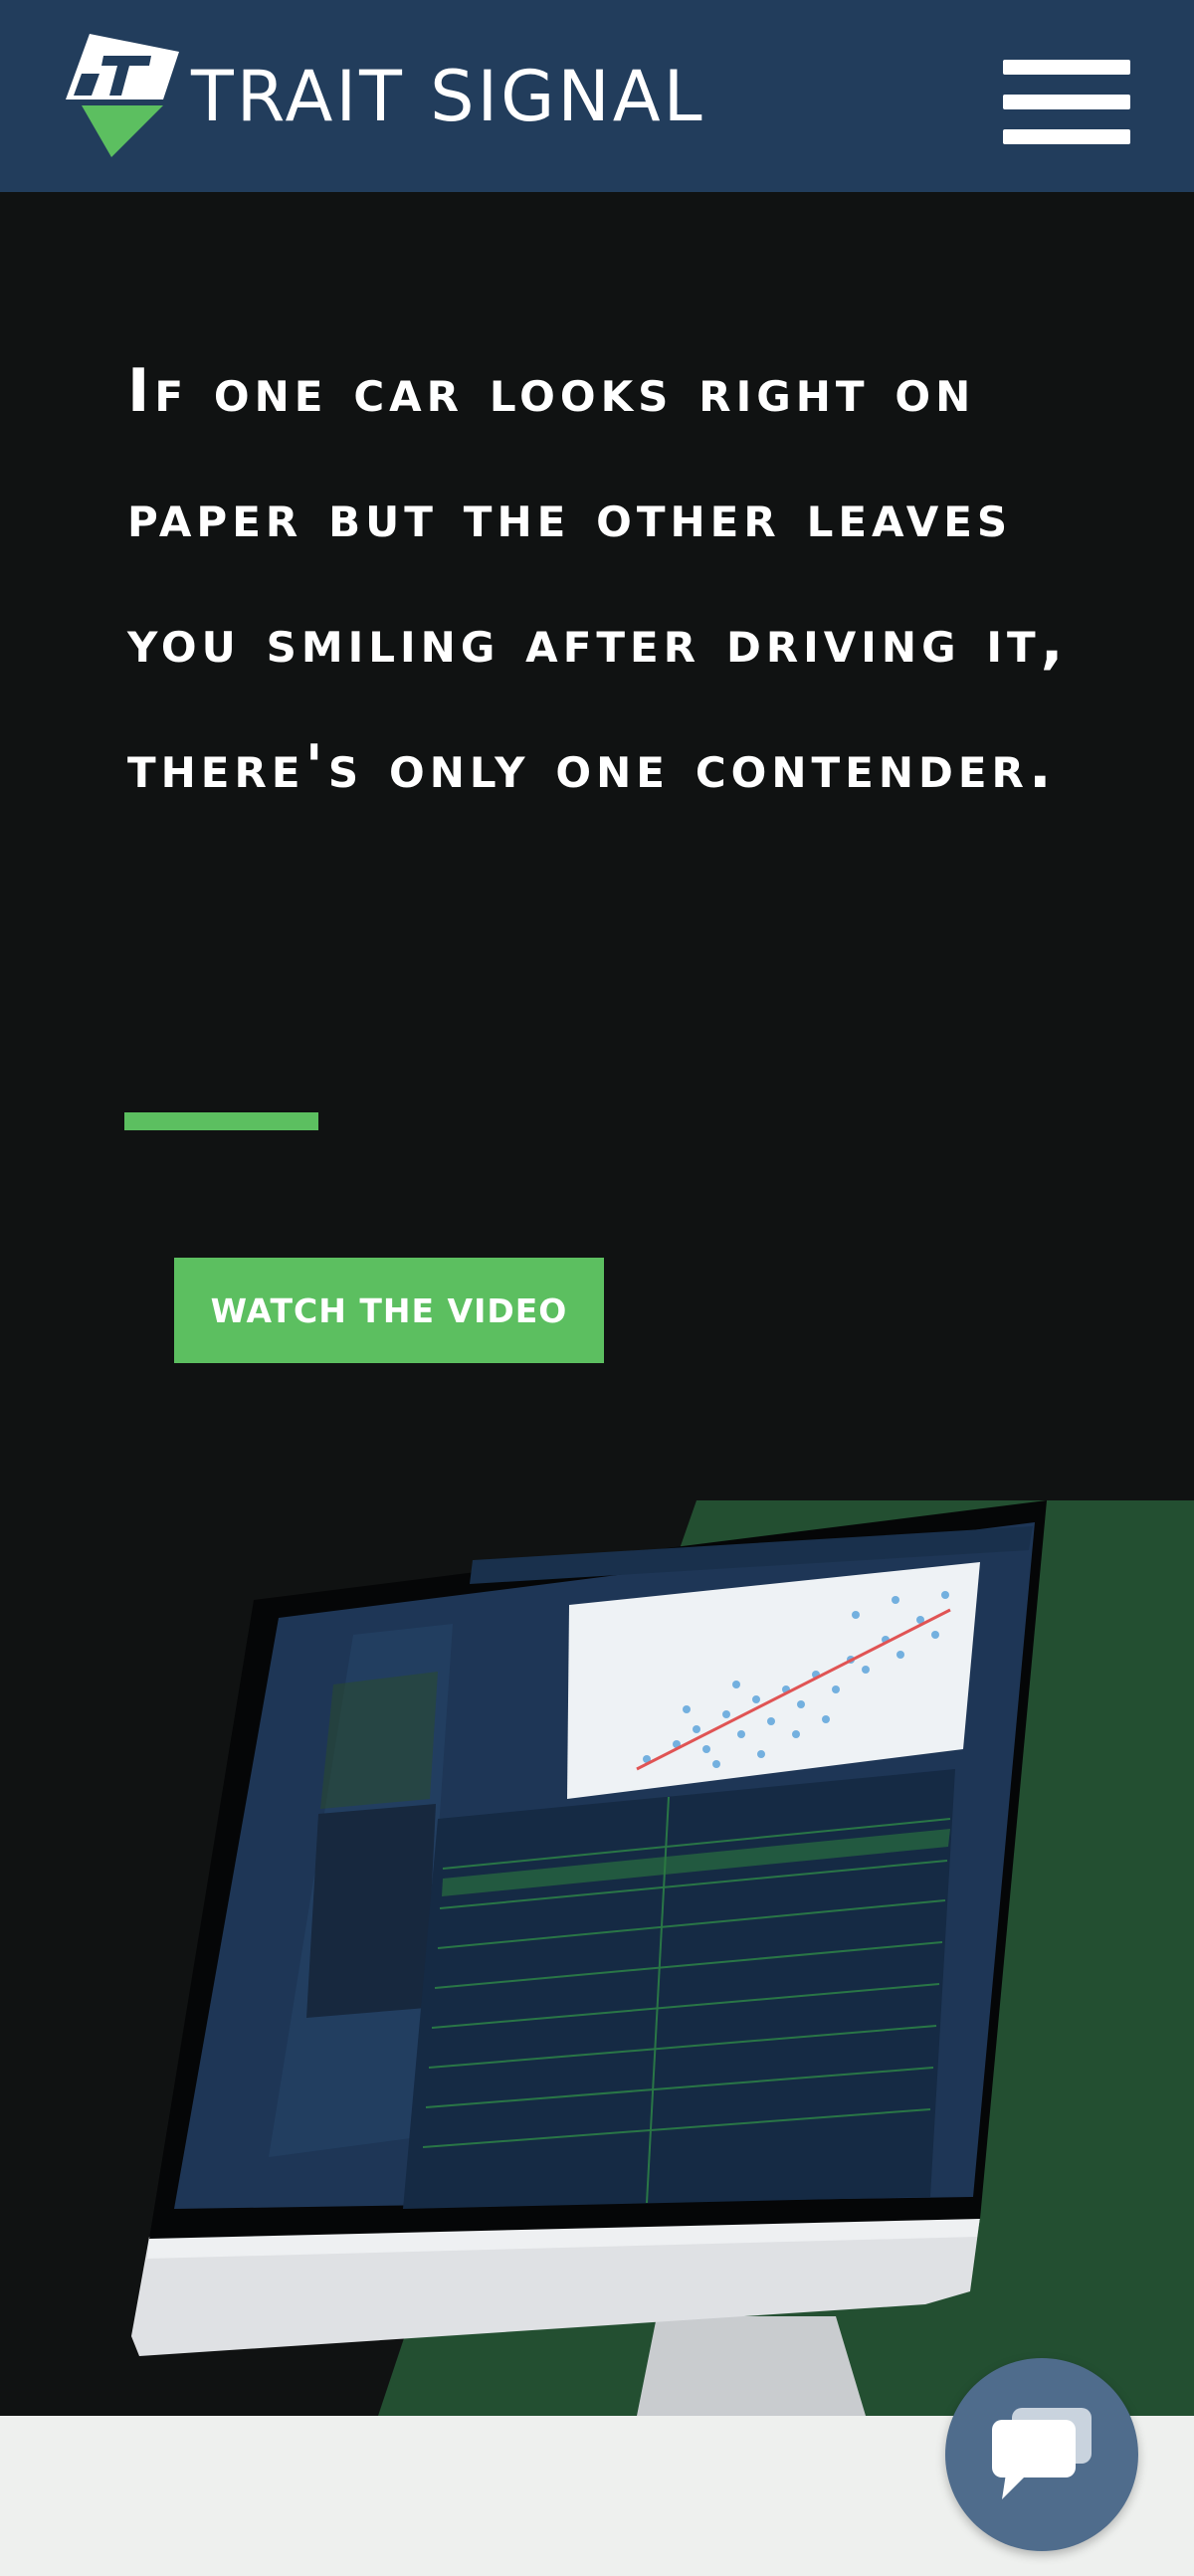 This screenshot has height=2576, width=1194. Describe the element at coordinates (221, 1121) in the screenshot. I see `headline-underline` at that location.